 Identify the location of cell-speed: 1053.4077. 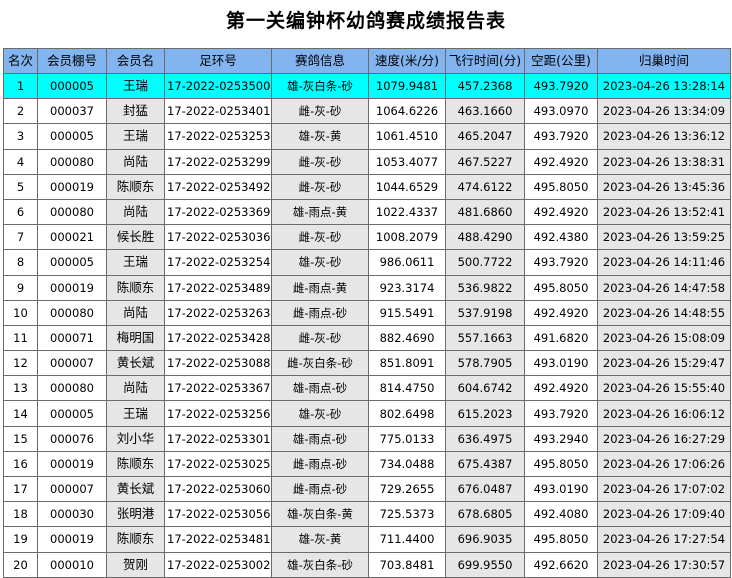
(407, 161).